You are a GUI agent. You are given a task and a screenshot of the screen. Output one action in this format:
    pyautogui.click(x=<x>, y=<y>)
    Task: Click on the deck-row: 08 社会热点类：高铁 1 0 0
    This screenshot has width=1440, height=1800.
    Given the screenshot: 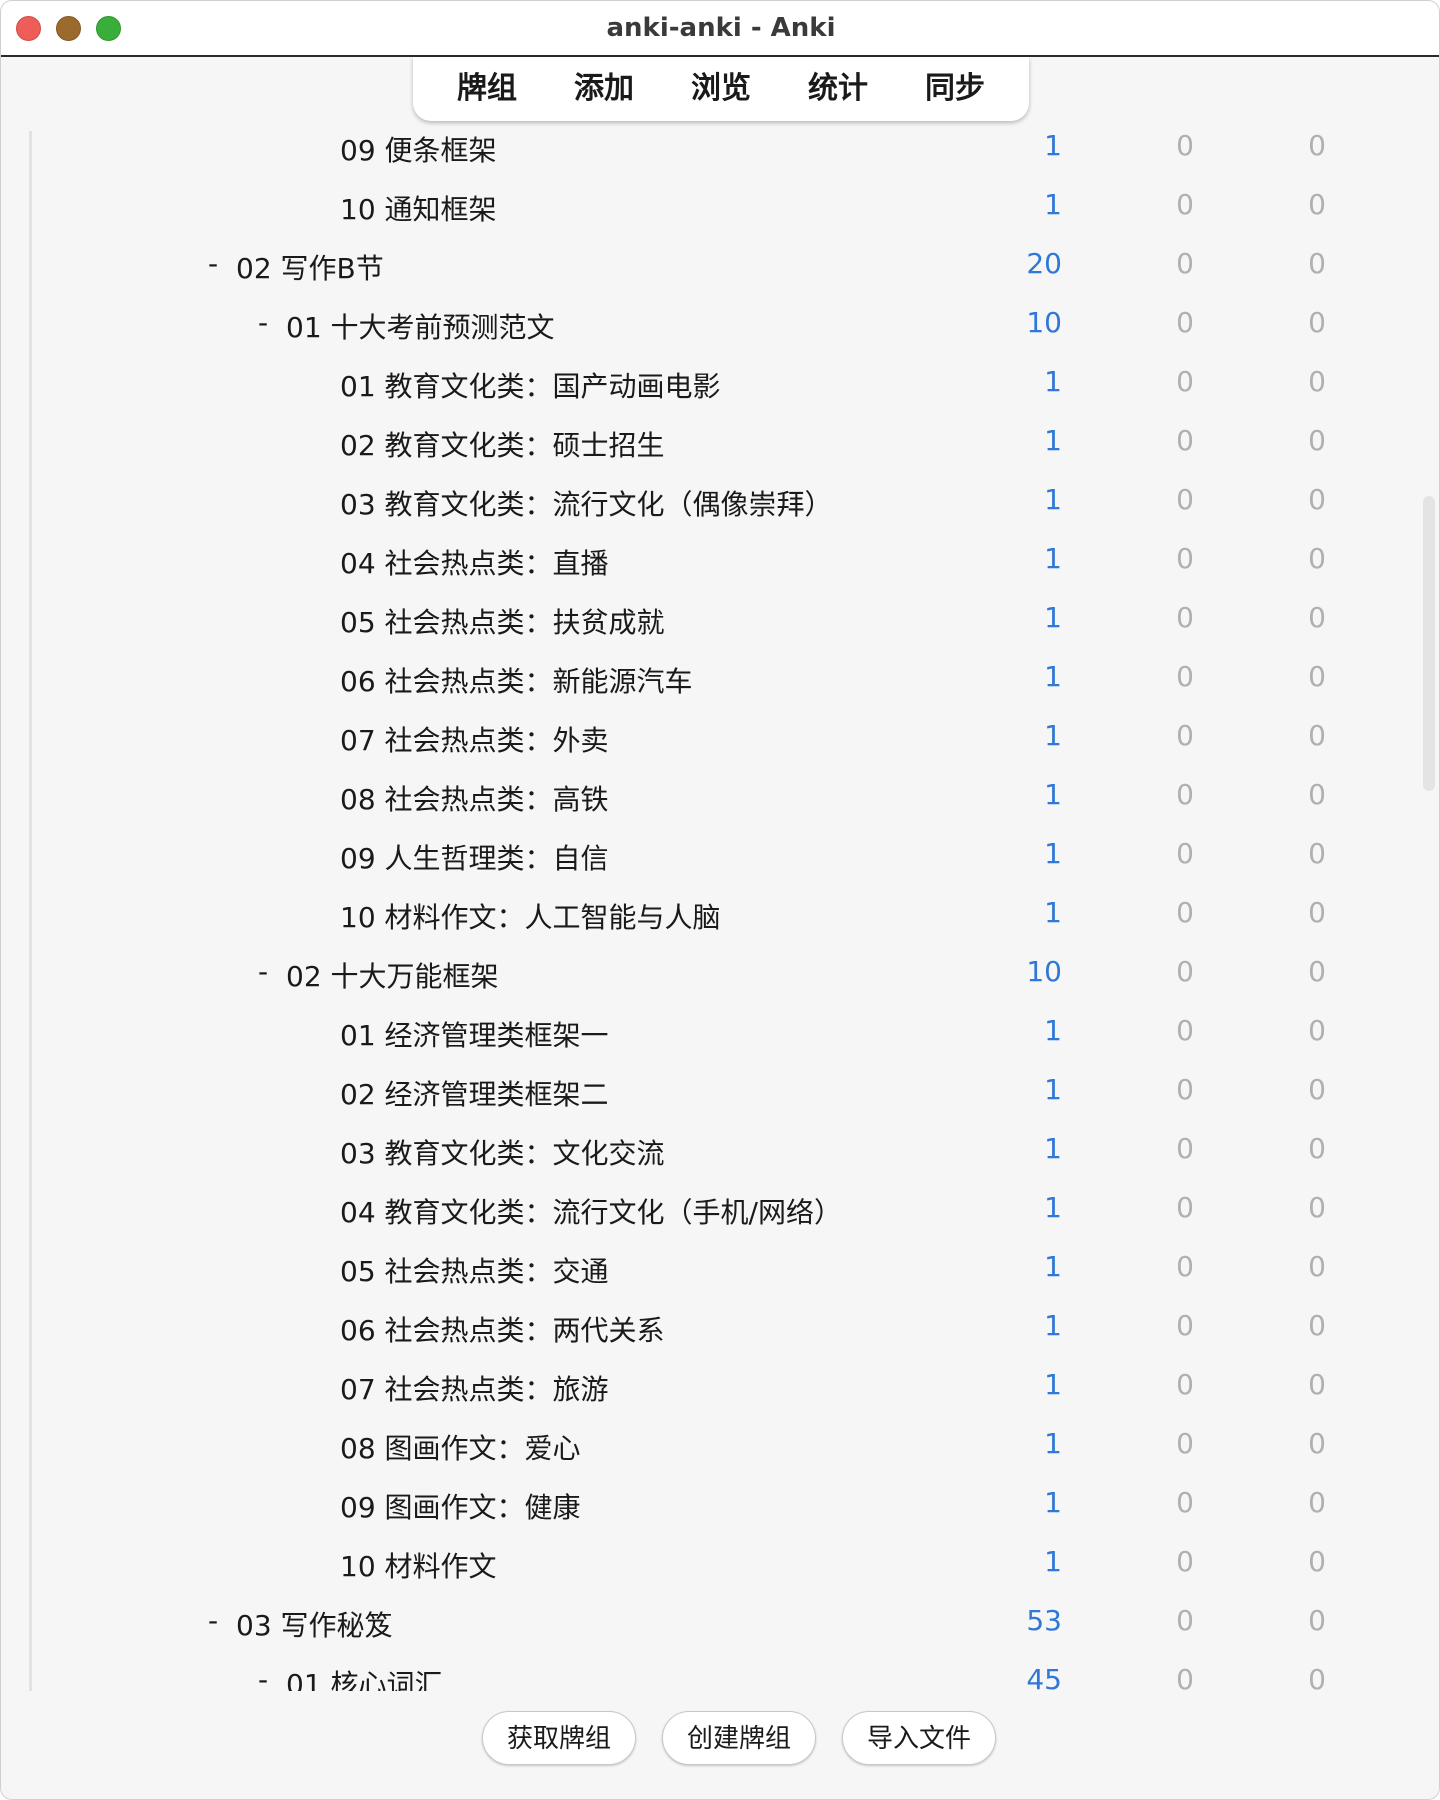 What is the action you would take?
    pyautogui.click(x=725, y=797)
    